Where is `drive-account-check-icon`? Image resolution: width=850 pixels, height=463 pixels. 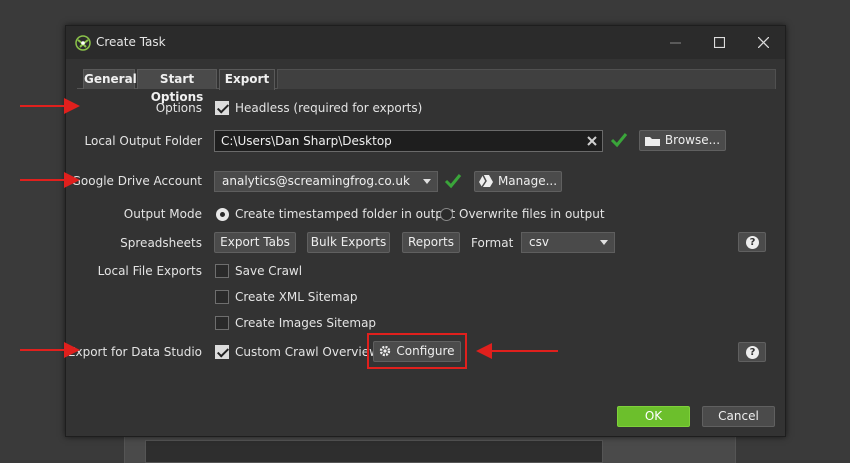 drive-account-check-icon is located at coordinates (453, 181).